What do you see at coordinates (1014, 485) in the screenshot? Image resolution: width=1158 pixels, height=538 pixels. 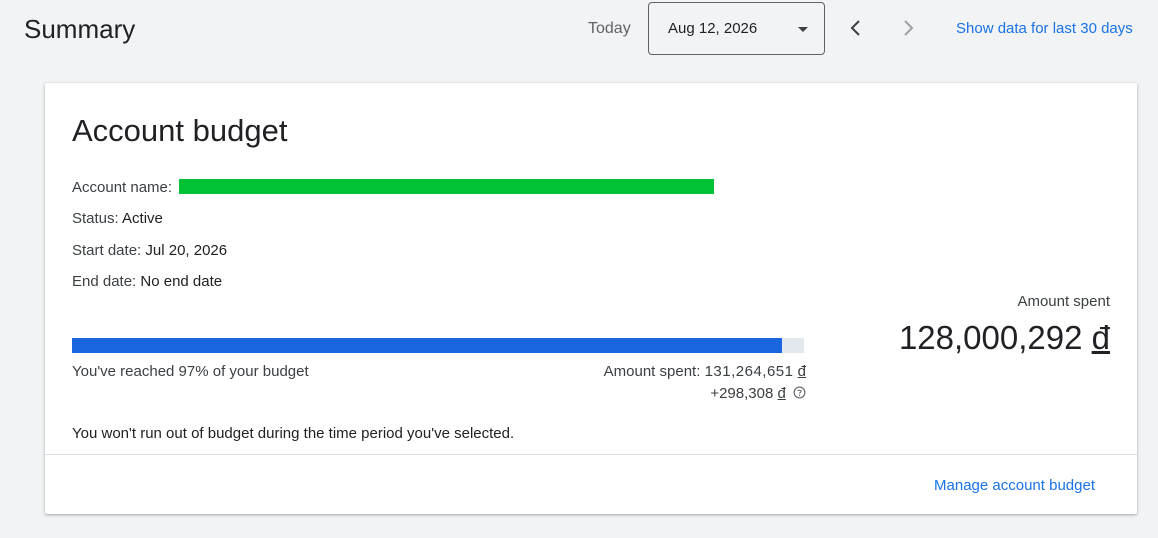 I see `manage-account-budget-link: Manage account budget` at bounding box center [1014, 485].